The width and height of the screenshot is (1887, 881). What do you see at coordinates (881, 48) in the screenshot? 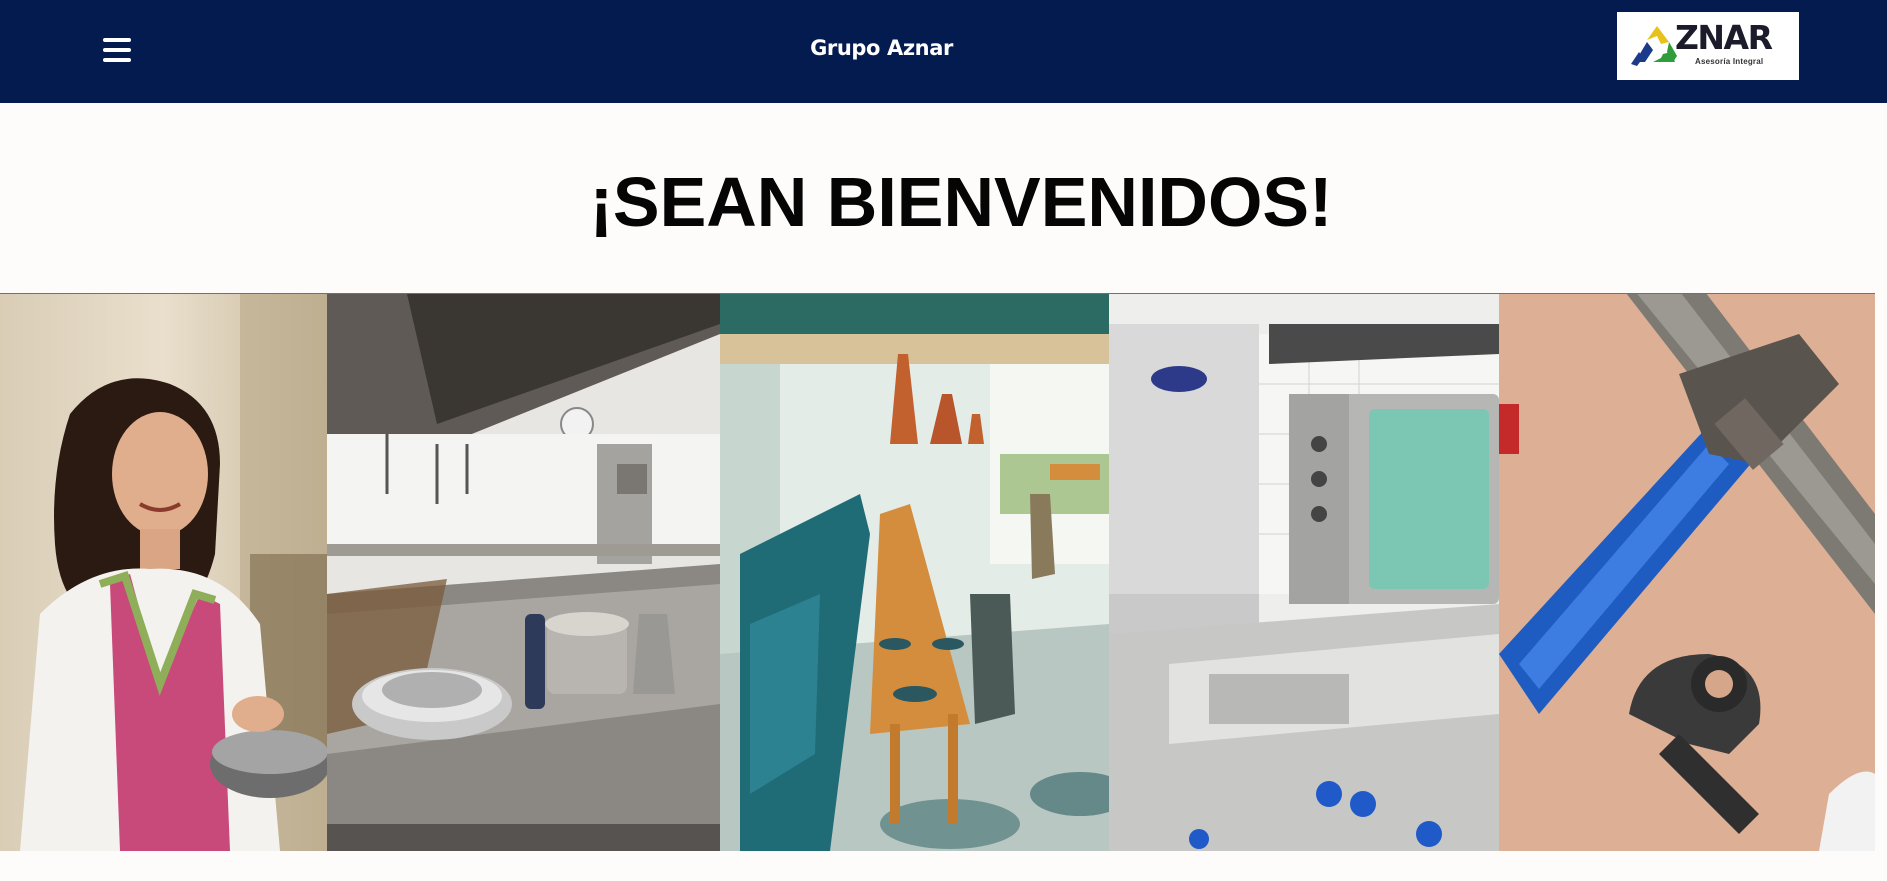
I see `site-title-link: Grupo Aznar` at bounding box center [881, 48].